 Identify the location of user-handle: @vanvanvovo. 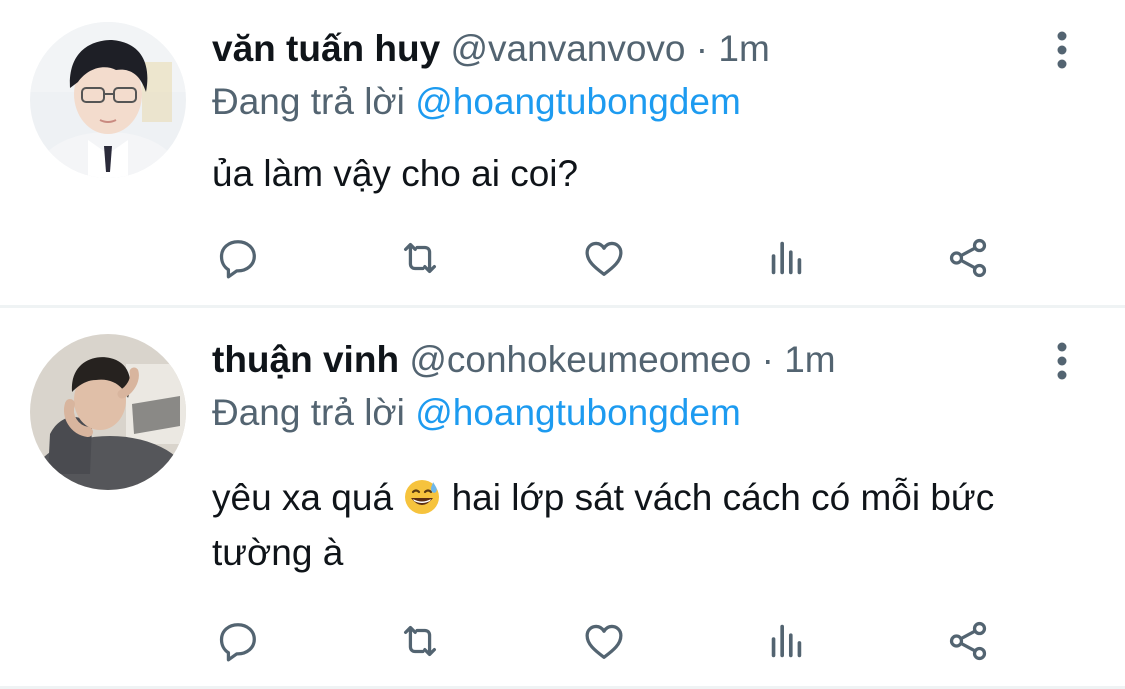
(567, 48).